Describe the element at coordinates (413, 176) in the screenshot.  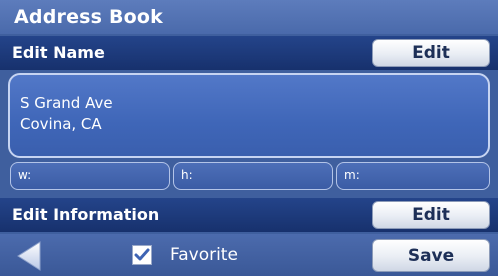
I see `mobile-phone-field: m:` at that location.